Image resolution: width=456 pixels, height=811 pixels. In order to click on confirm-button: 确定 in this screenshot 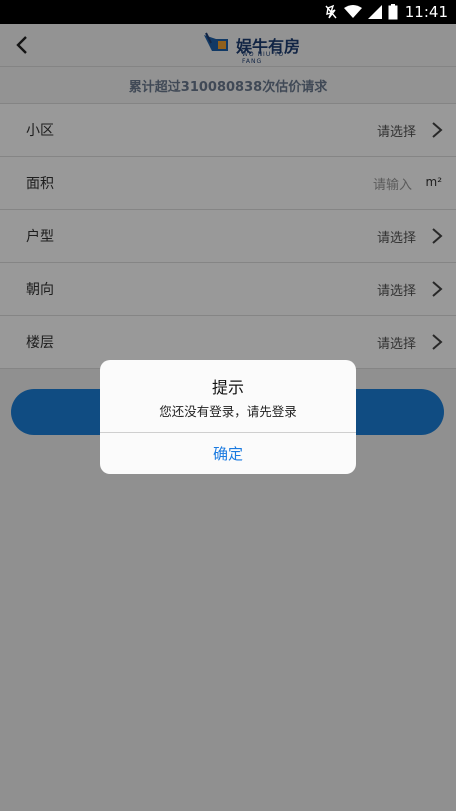, I will do `click(228, 453)`.